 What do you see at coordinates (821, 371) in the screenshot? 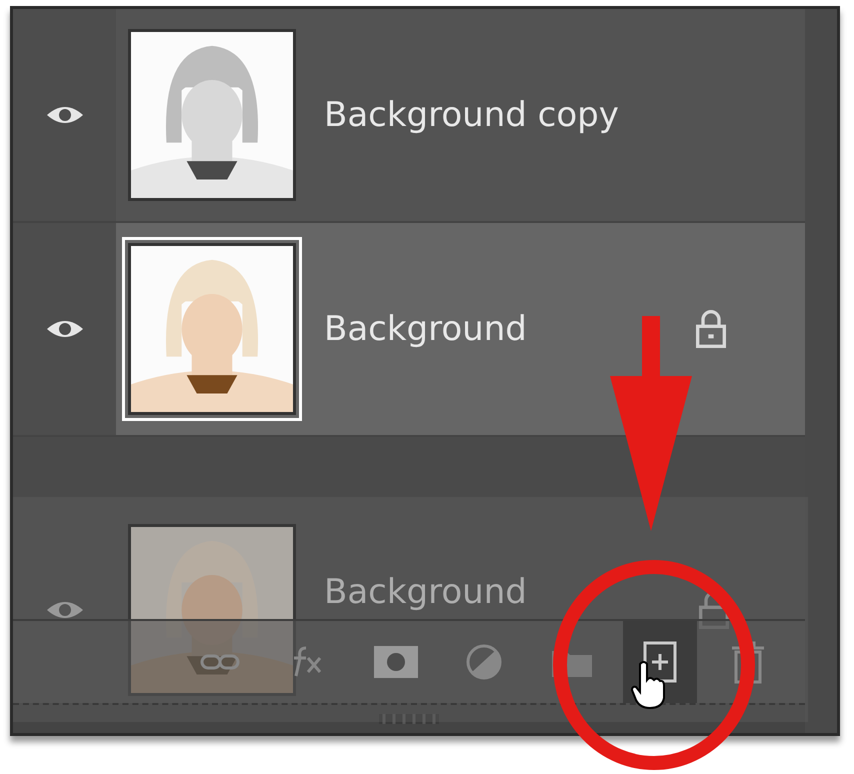
I see `scrollbar-track` at bounding box center [821, 371].